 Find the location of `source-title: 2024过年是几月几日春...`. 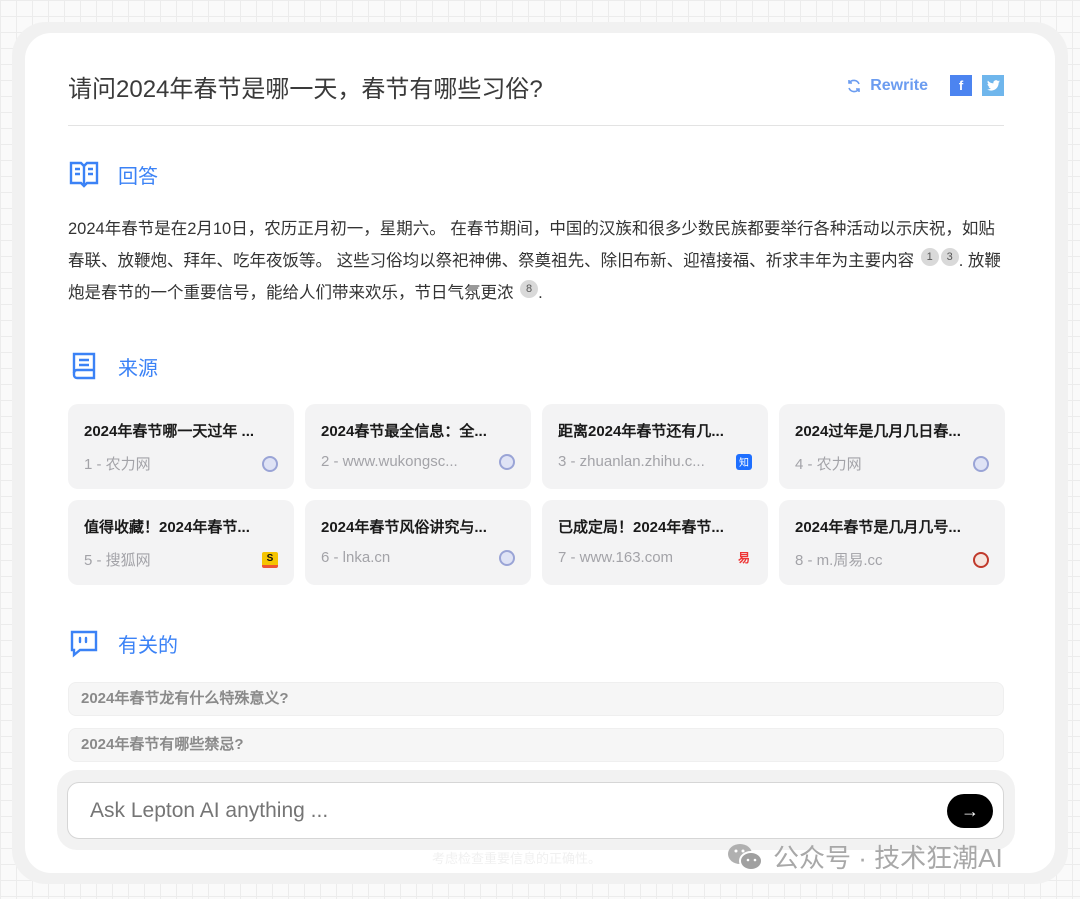

source-title: 2024过年是几月几日春... is located at coordinates (878, 431).